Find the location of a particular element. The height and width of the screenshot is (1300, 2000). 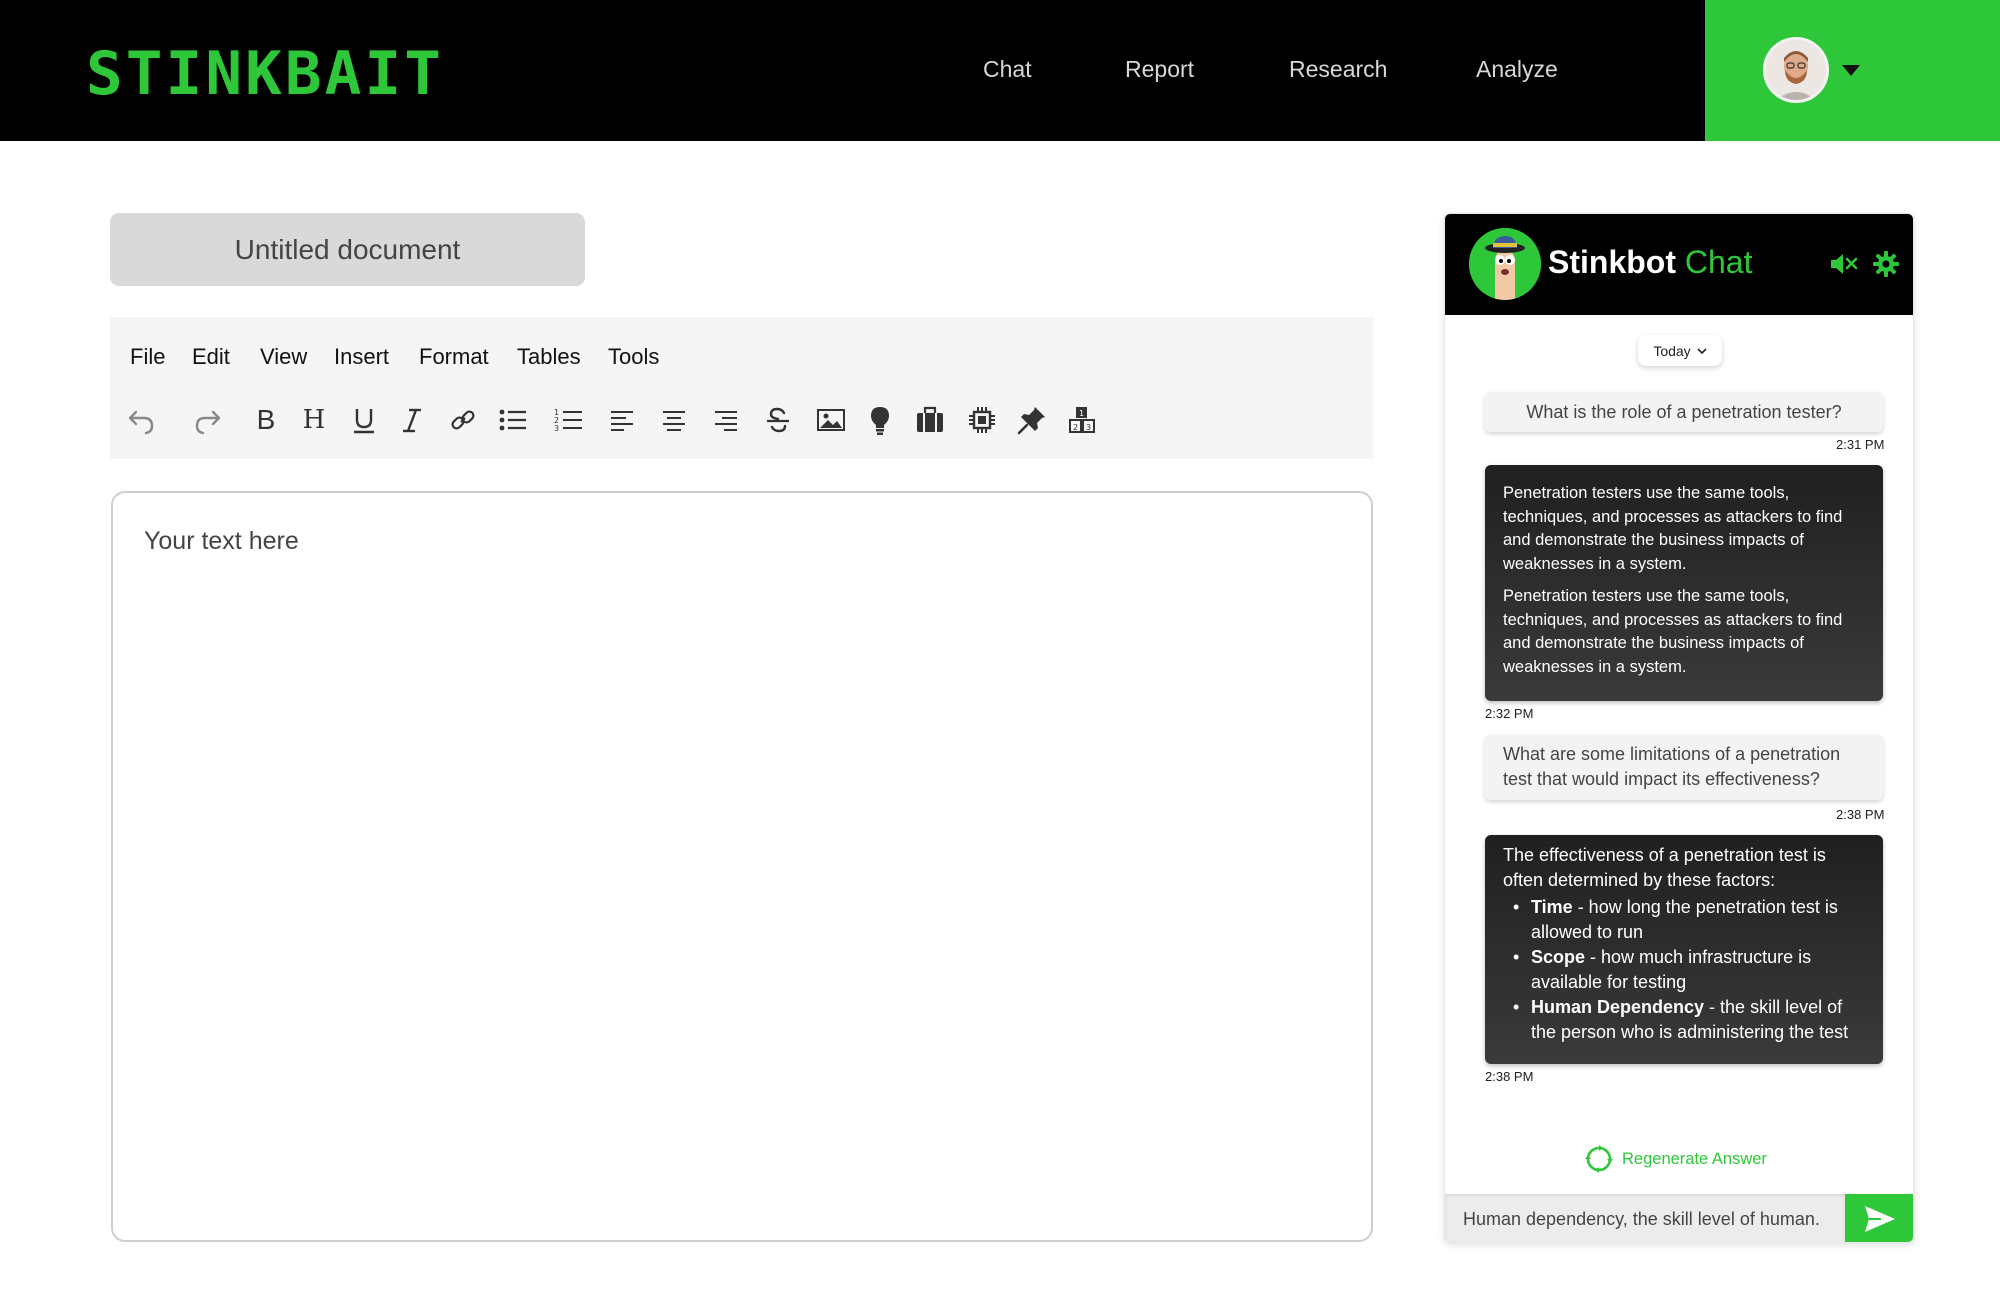

chip-icon is located at coordinates (982, 420).